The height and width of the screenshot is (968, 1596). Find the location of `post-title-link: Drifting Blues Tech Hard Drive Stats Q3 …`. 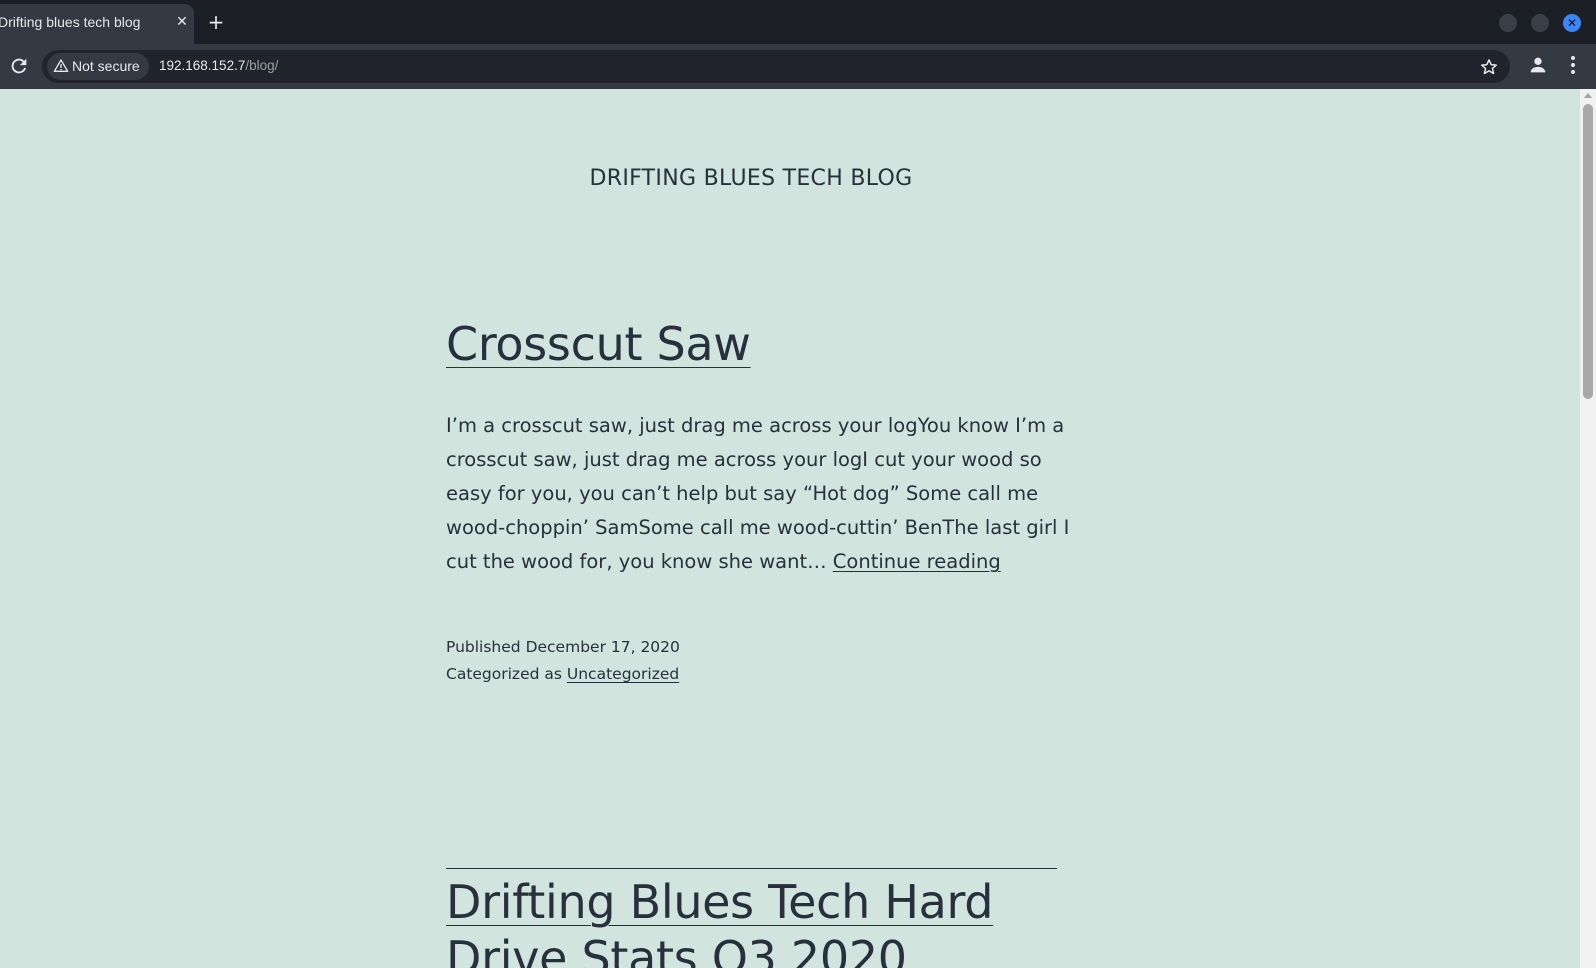

post-title-link: Drifting Blues Tech Hard Drive Stats Q3 … is located at coordinates (766, 921).